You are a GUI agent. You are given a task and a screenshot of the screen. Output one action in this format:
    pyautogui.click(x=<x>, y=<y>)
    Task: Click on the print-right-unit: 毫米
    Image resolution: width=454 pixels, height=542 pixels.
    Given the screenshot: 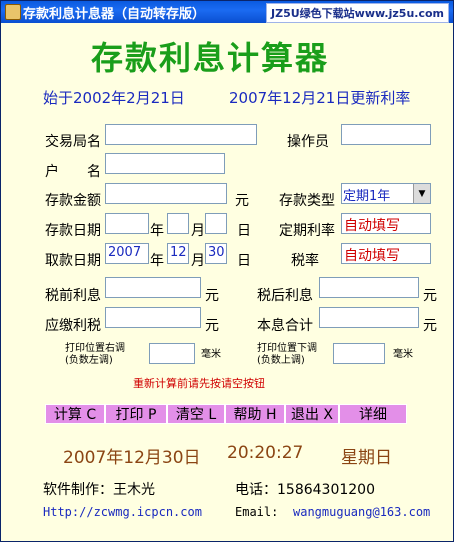 What is the action you would take?
    pyautogui.click(x=211, y=354)
    